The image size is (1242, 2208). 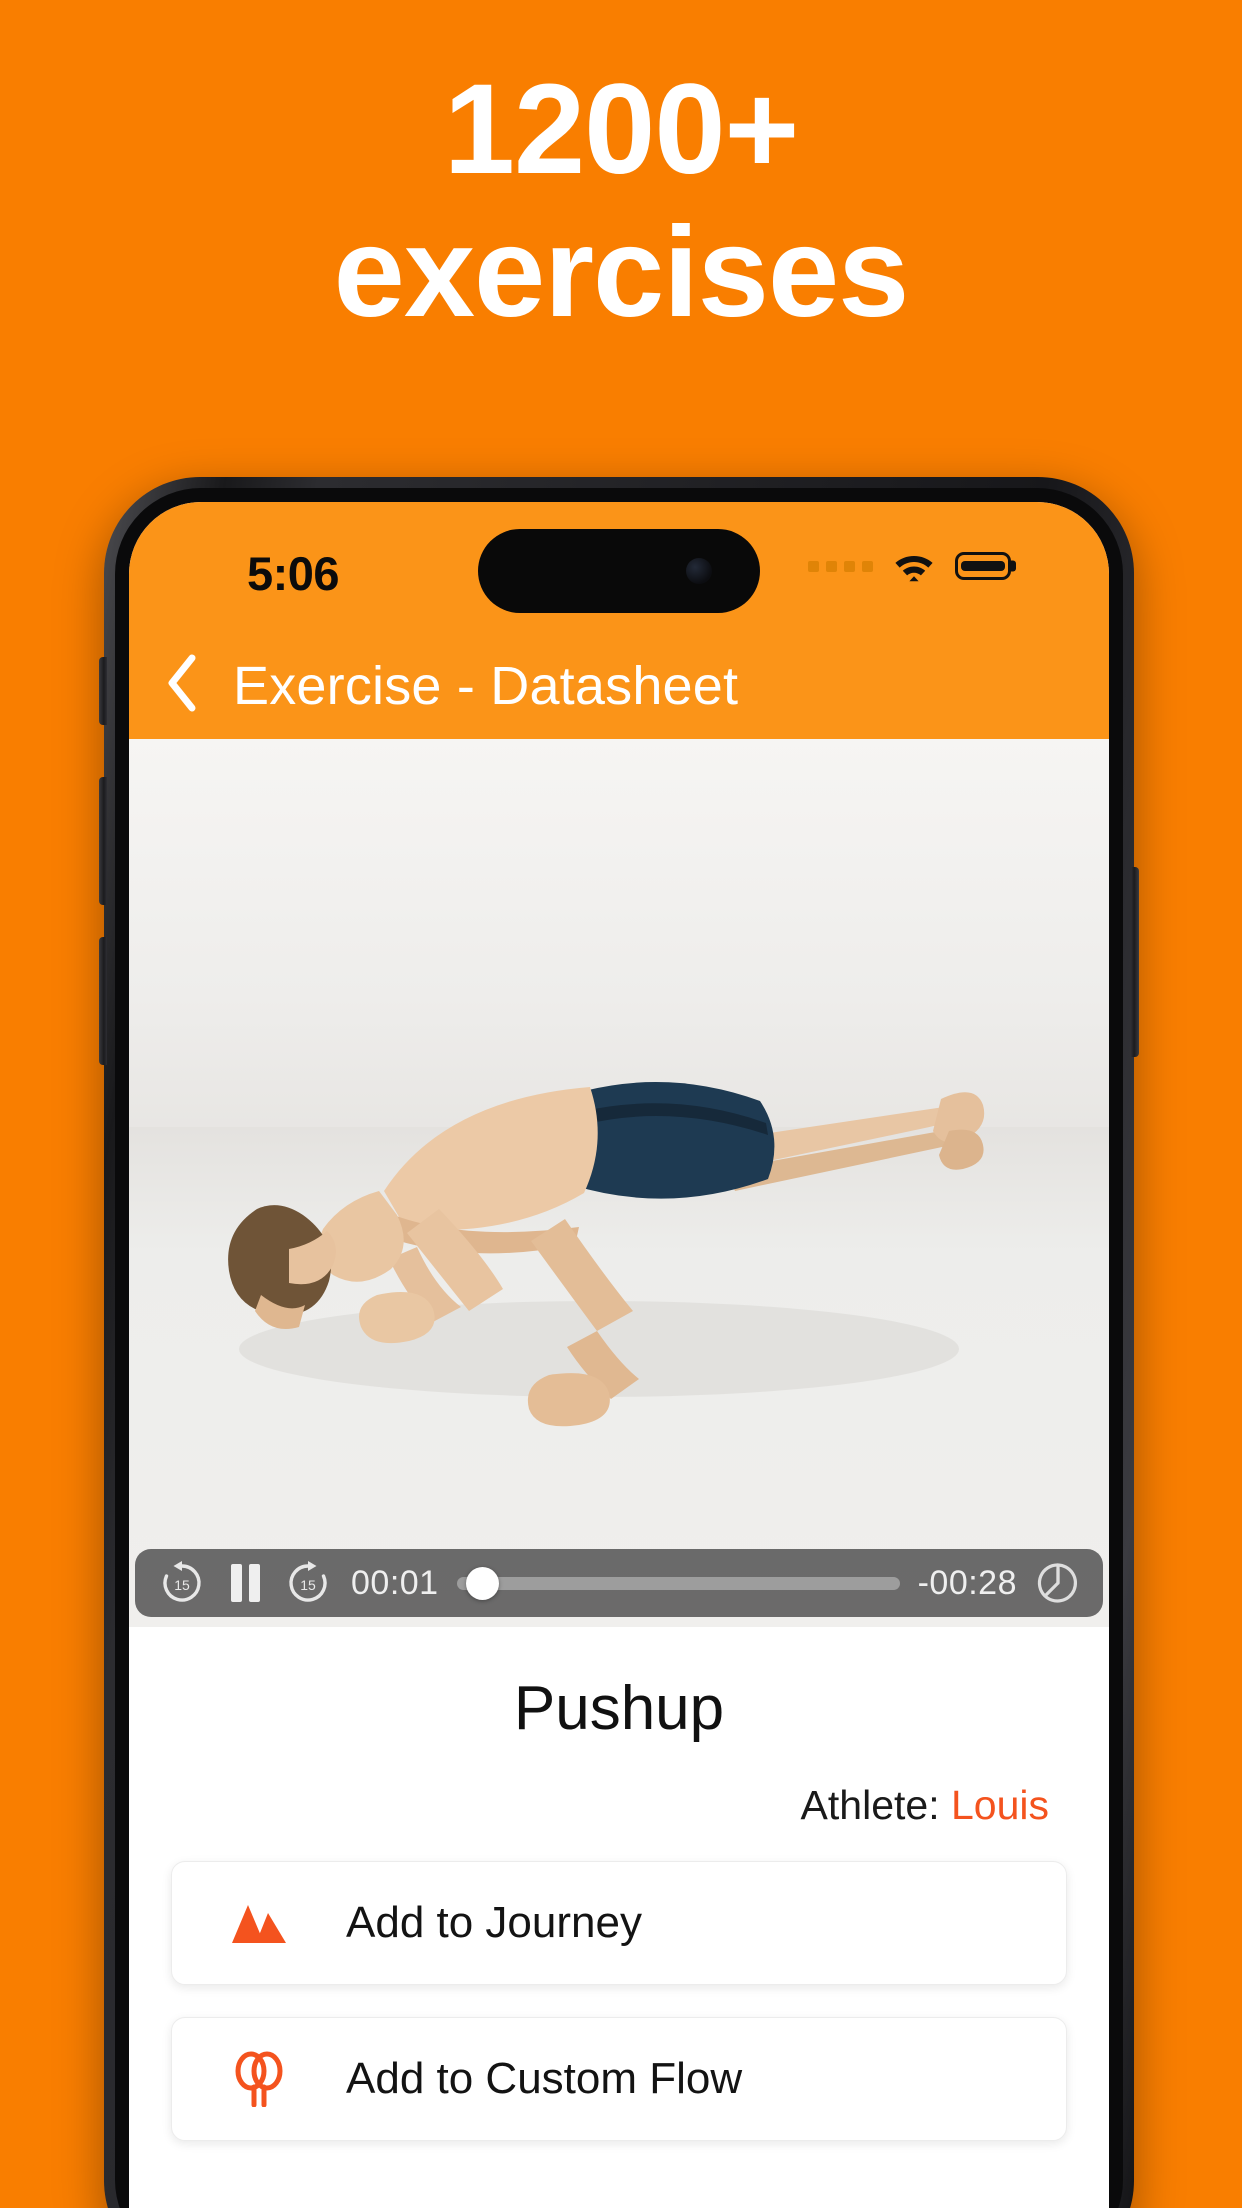 I want to click on athlete-label: Athlete:, so click(x=875, y=1805).